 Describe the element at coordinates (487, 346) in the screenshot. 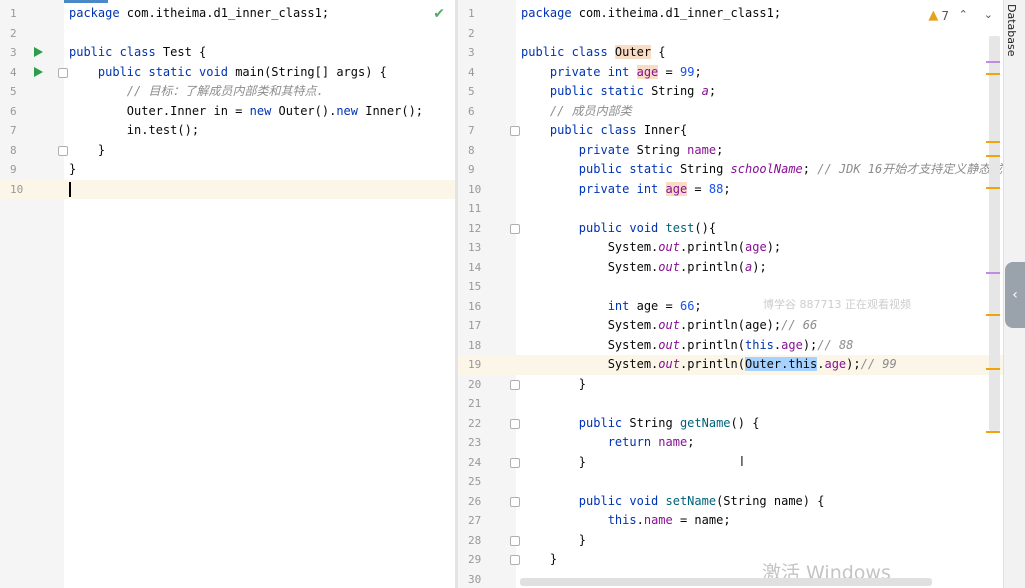

I see `gutter-line: 18` at that location.